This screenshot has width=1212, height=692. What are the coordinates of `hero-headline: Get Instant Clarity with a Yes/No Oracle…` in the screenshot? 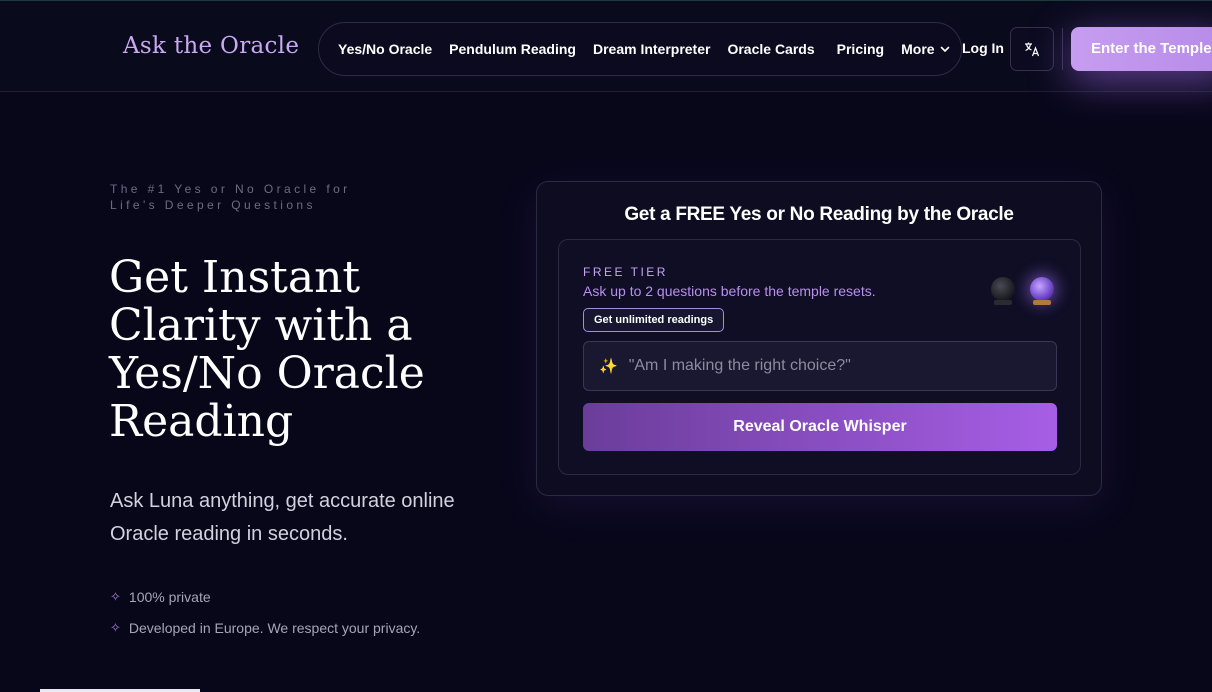 It's located at (267, 349).